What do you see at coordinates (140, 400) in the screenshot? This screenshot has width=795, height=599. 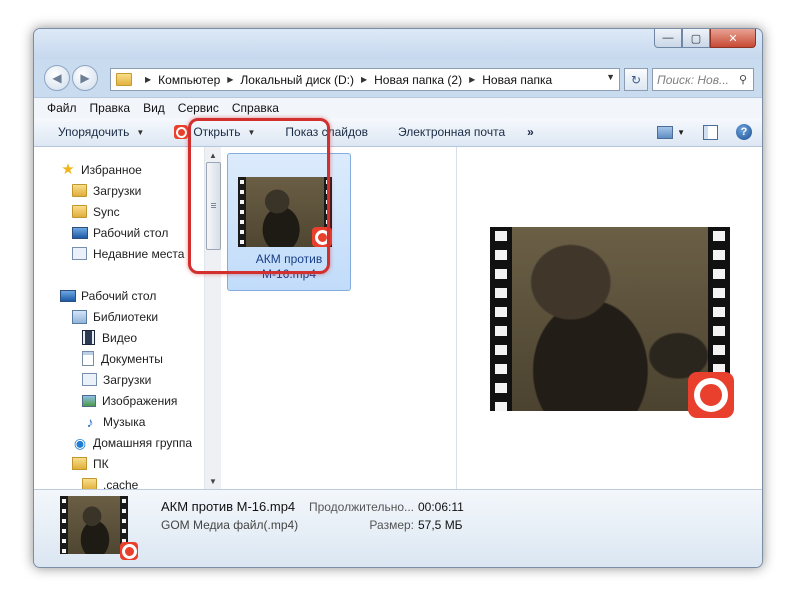 I see `nav-label: Изображения` at bounding box center [140, 400].